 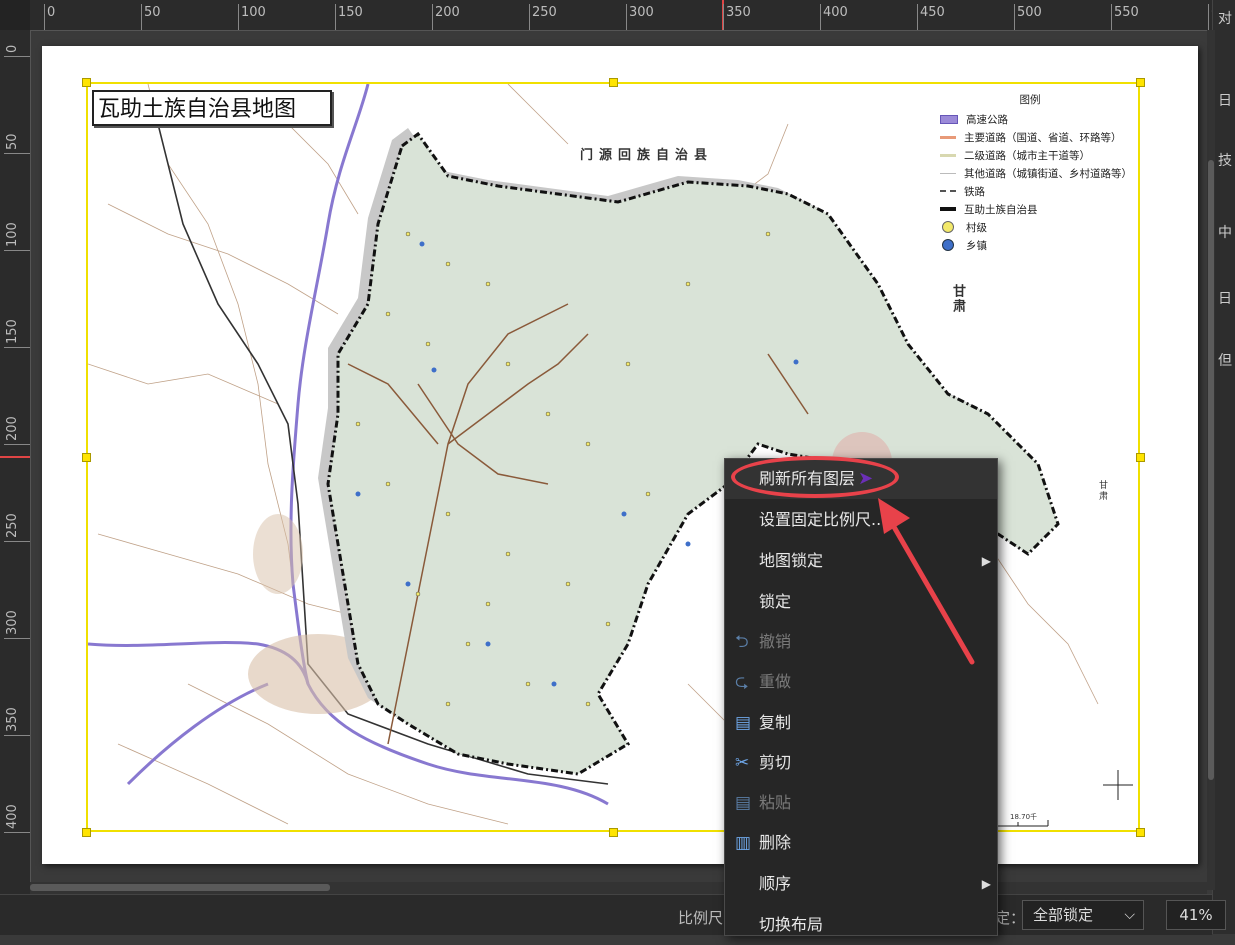 What do you see at coordinates (1039, 227) in the screenshot?
I see `legend-row: 村级` at bounding box center [1039, 227].